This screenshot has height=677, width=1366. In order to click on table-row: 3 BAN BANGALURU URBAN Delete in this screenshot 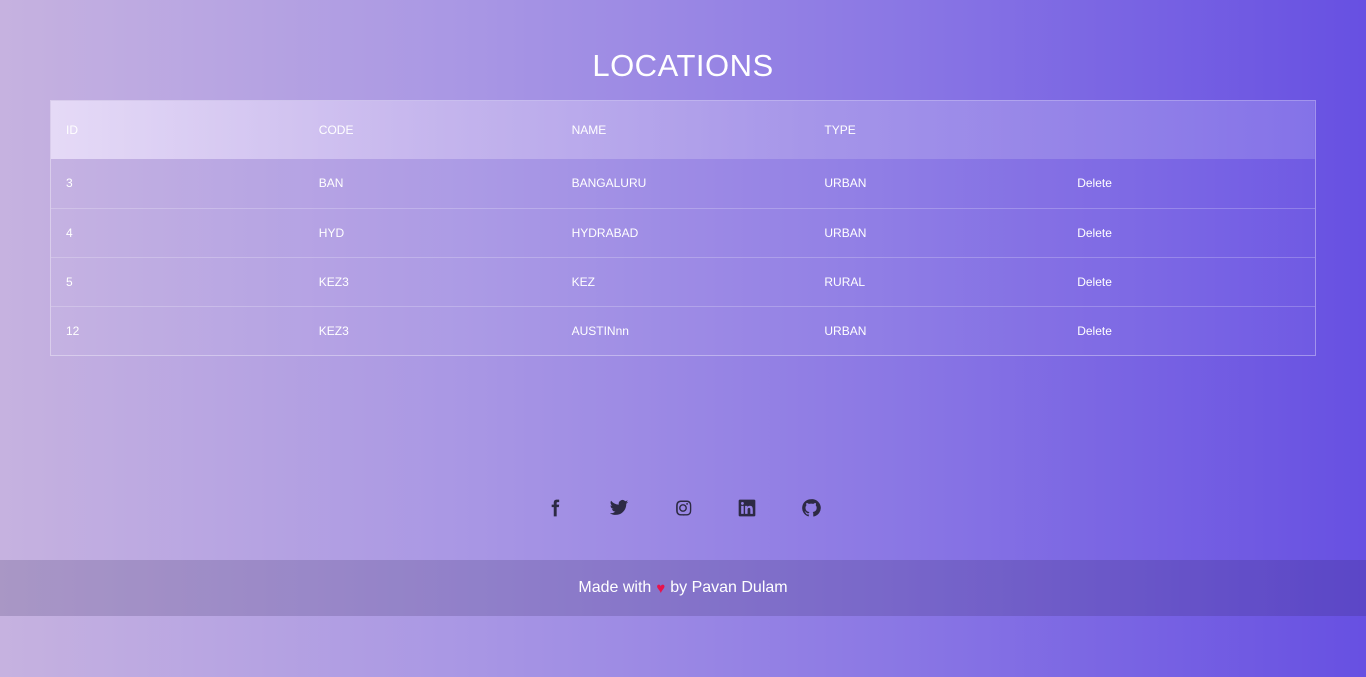, I will do `click(683, 183)`.